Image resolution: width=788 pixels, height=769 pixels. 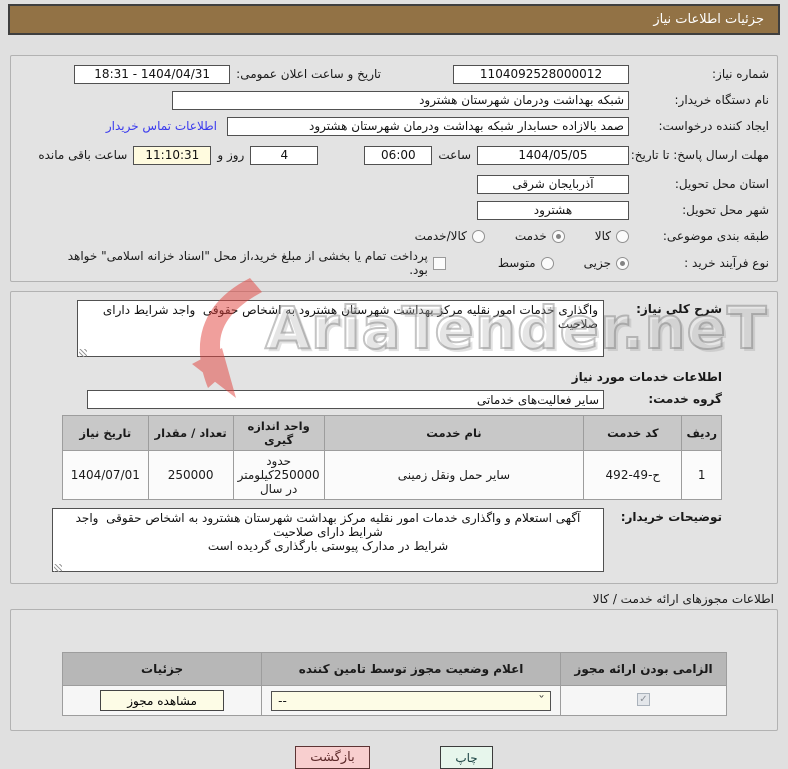 What do you see at coordinates (708, 19) in the screenshot?
I see `page-title: جزئیات اطلاعات نیاز` at bounding box center [708, 19].